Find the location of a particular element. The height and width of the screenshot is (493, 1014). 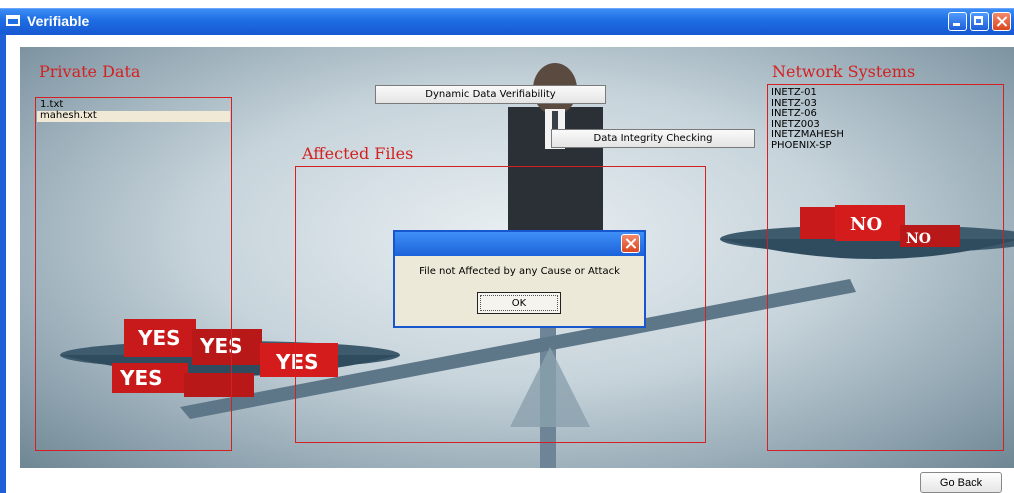

window-titlebar: Verifiable is located at coordinates (507, 21).